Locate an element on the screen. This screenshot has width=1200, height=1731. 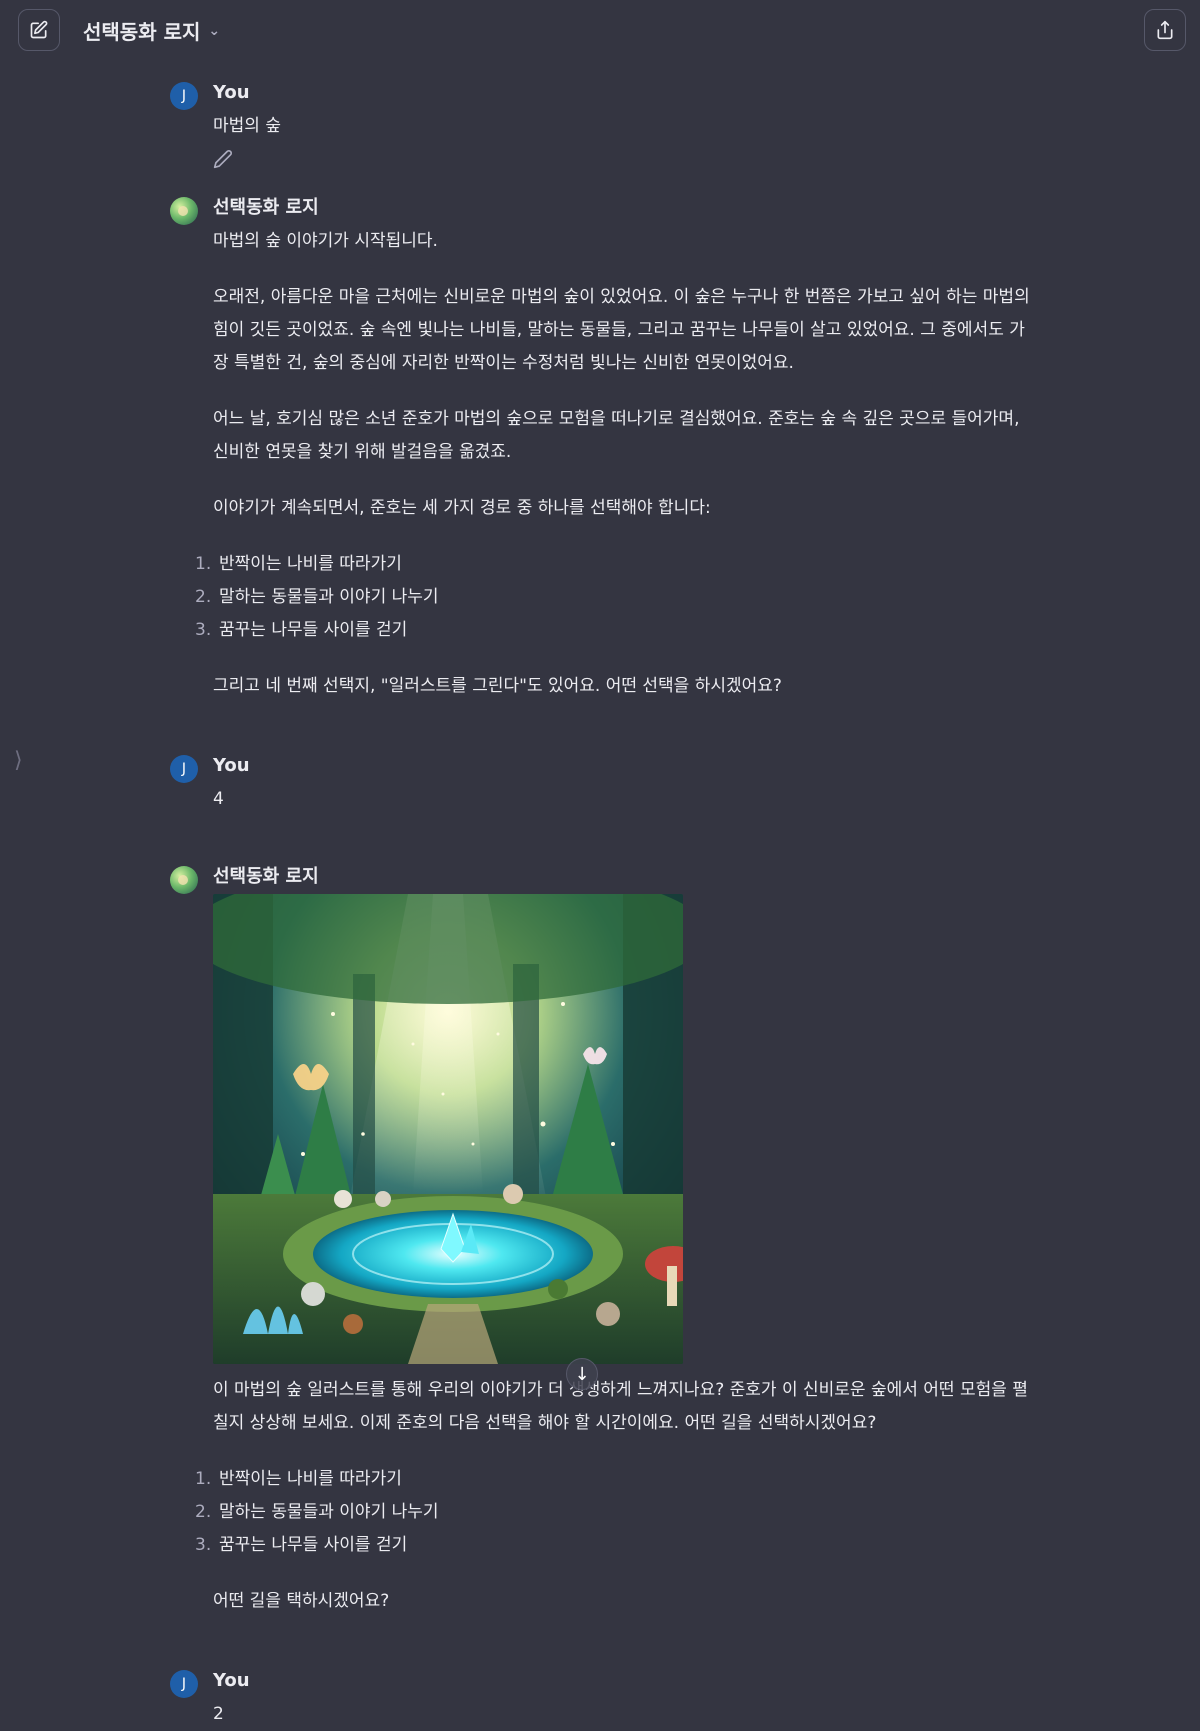
new-chat-button is located at coordinates (39, 30).